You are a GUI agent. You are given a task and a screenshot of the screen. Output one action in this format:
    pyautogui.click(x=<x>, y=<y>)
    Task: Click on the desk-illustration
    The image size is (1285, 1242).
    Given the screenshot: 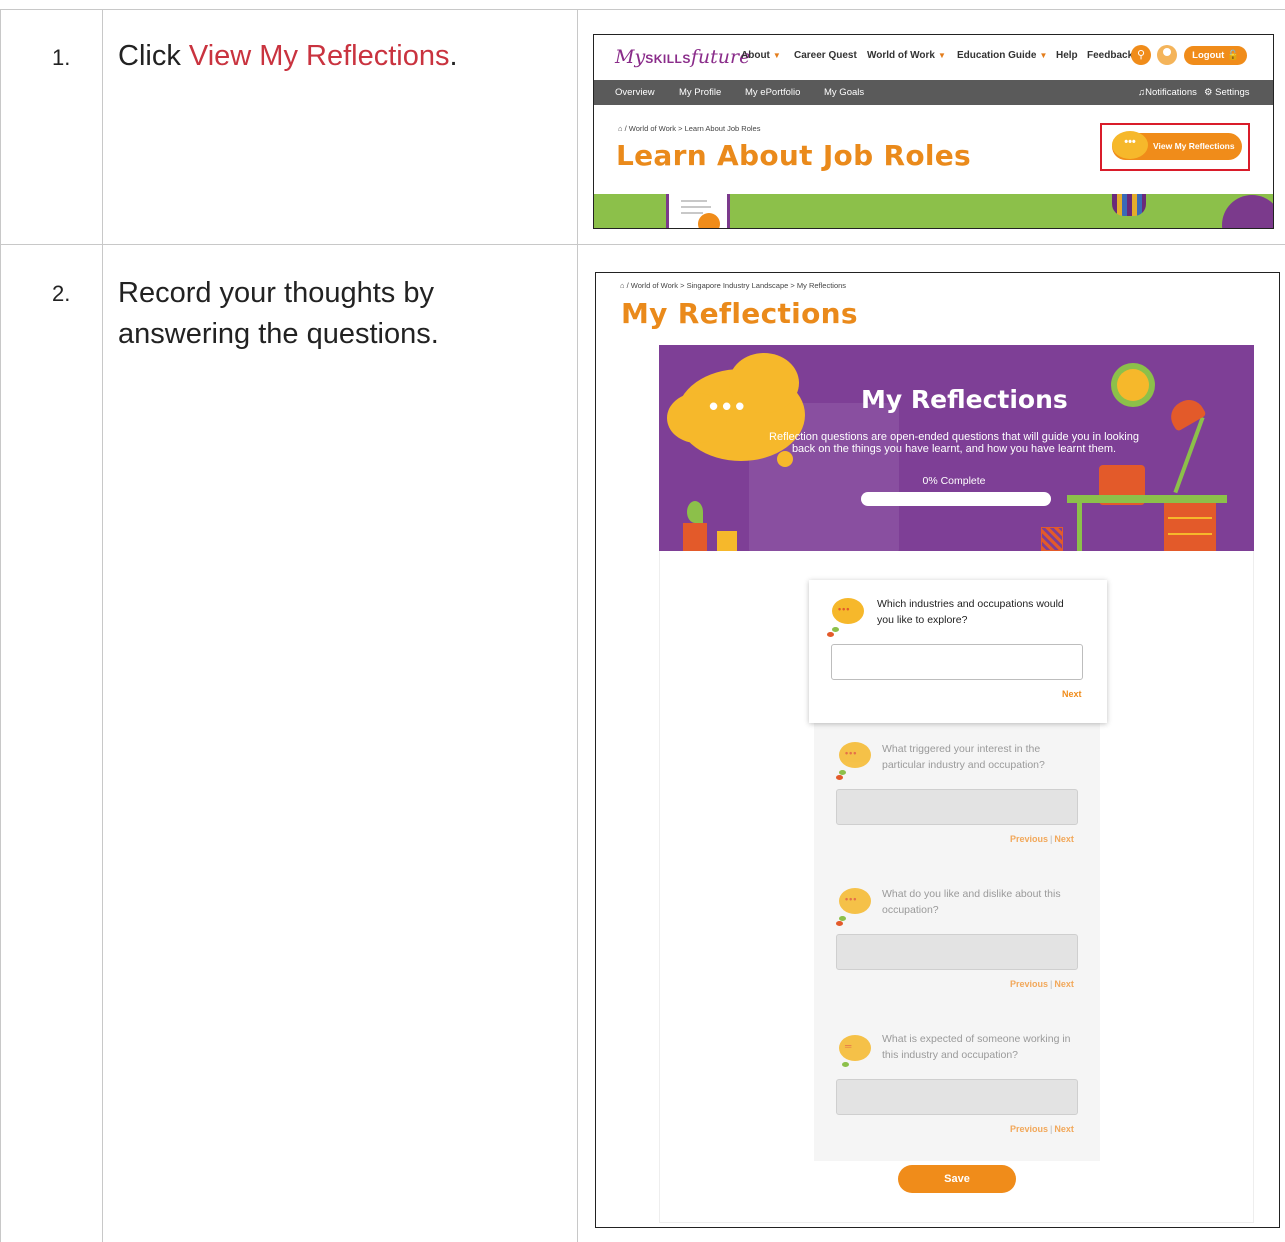 What is the action you would take?
    pyautogui.click(x=1147, y=499)
    